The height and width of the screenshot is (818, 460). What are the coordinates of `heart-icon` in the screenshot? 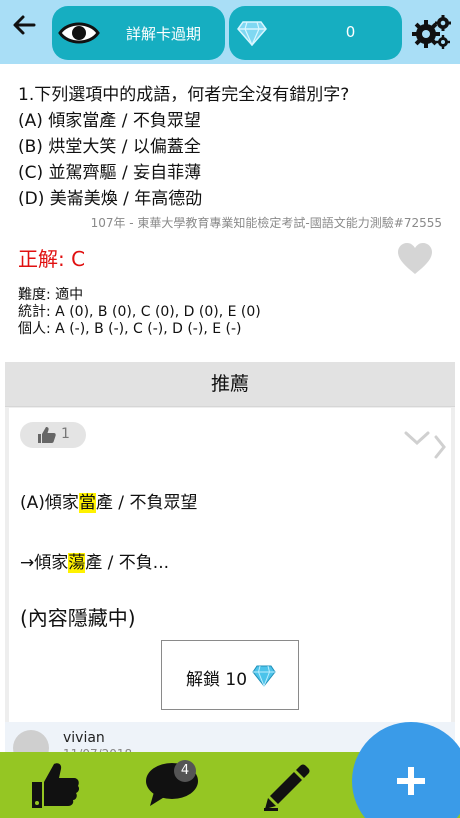 It's located at (415, 259).